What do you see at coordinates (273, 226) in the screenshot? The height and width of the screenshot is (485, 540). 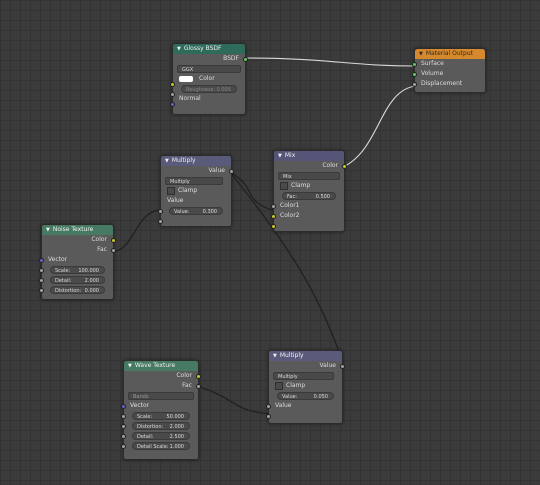 I see `color2-input-socket` at bounding box center [273, 226].